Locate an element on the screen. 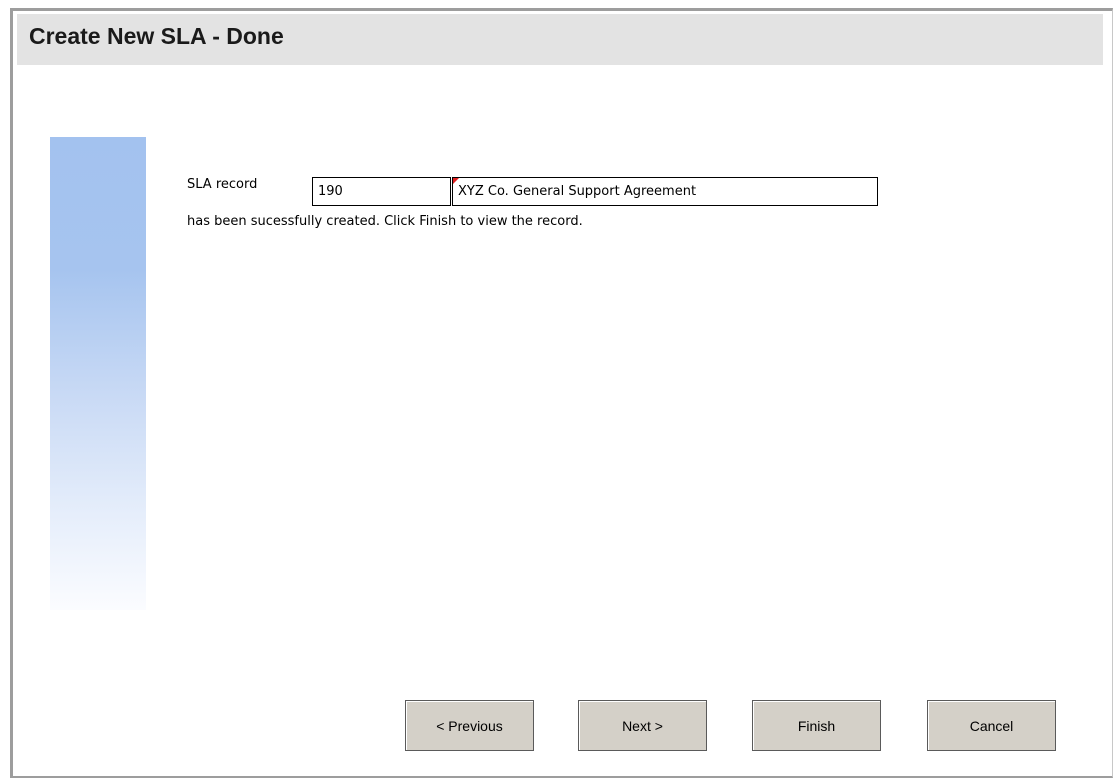 This screenshot has width=1119, height=782. required-field-marker-icon is located at coordinates (456, 181).